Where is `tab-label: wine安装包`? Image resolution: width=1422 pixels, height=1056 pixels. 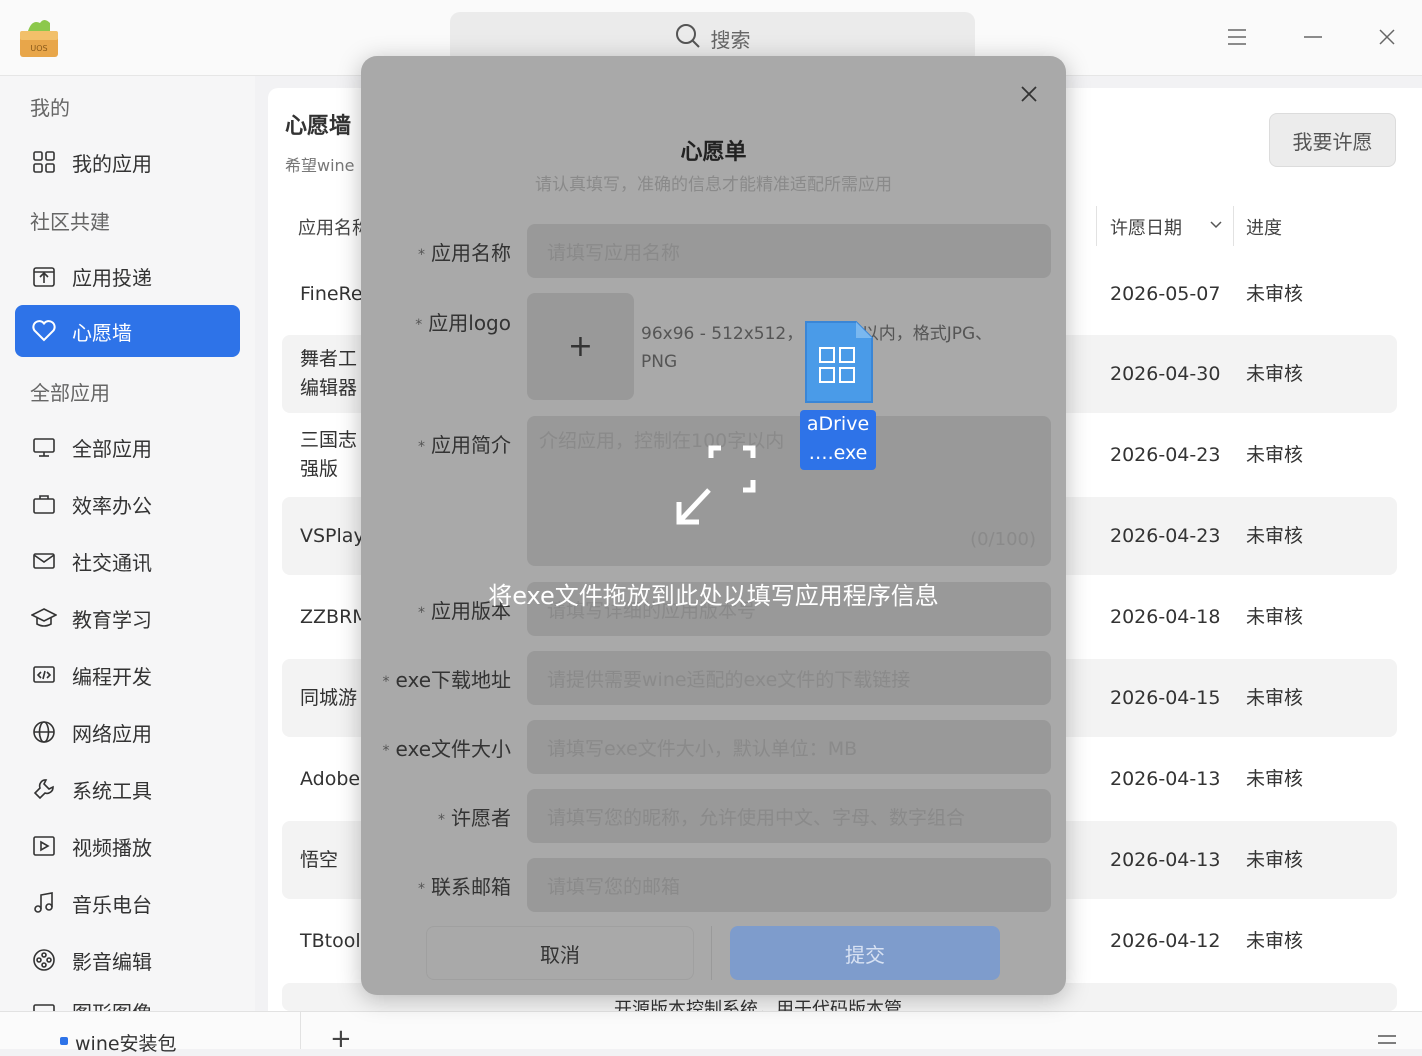
tab-label: wine安装包 is located at coordinates (126, 1044).